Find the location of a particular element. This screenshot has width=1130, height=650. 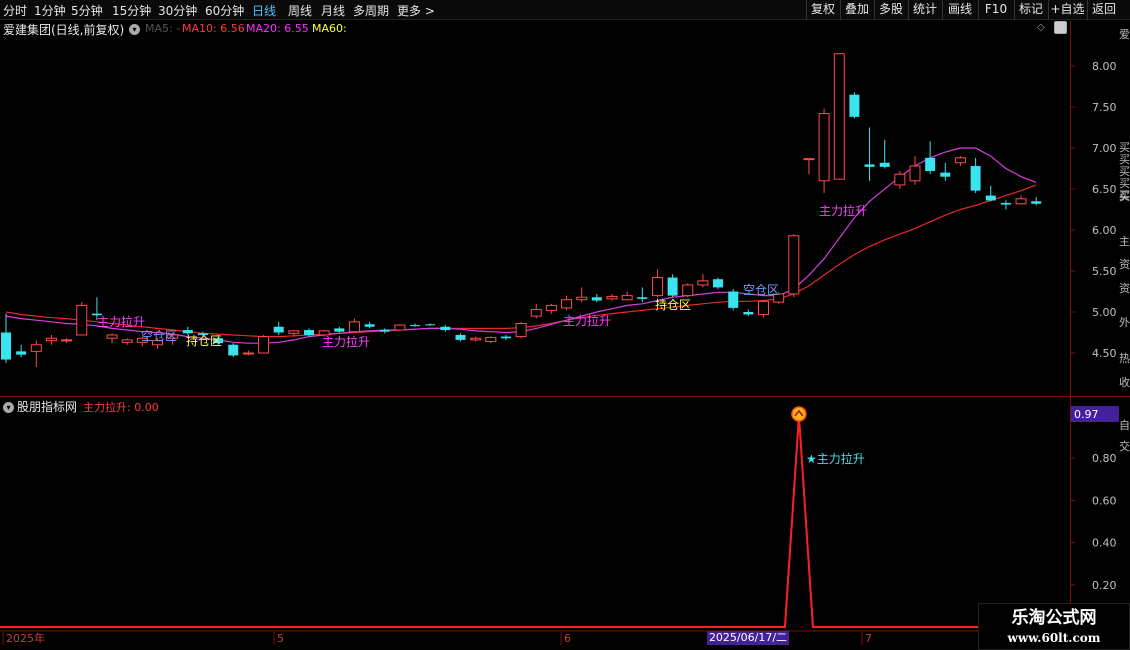

indicator-name: 股朋指标网 is located at coordinates (47, 406).